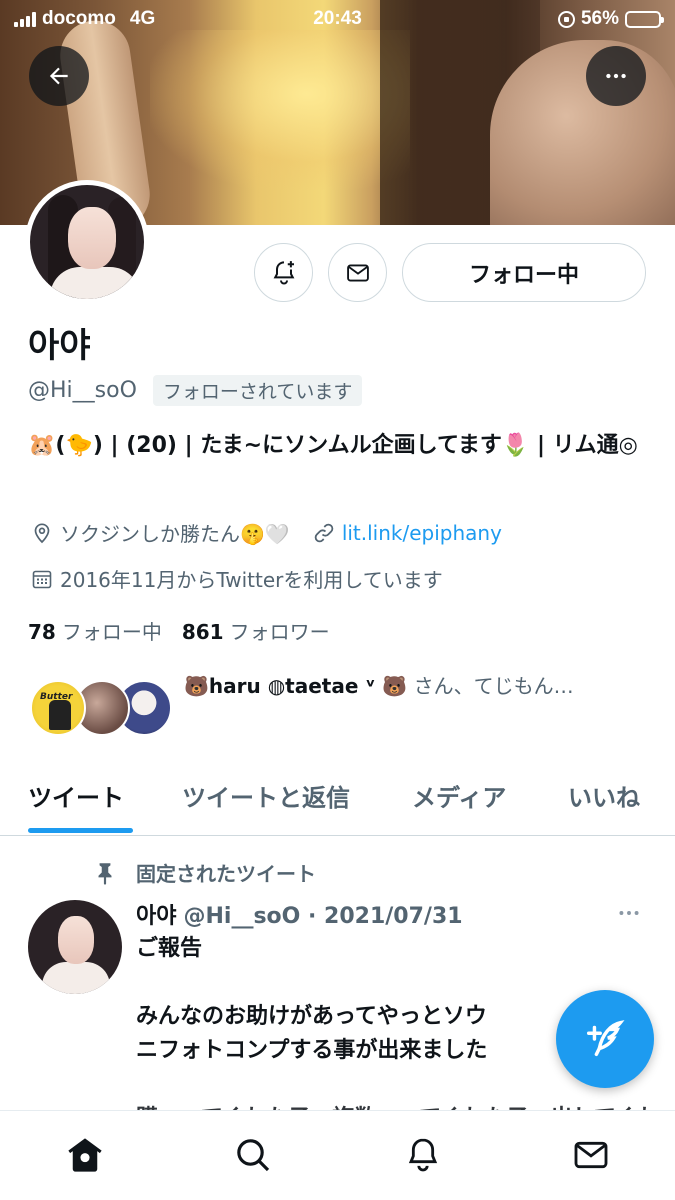 Image resolution: width=675 pixels, height=1200 pixels. I want to click on message-button, so click(357, 272).